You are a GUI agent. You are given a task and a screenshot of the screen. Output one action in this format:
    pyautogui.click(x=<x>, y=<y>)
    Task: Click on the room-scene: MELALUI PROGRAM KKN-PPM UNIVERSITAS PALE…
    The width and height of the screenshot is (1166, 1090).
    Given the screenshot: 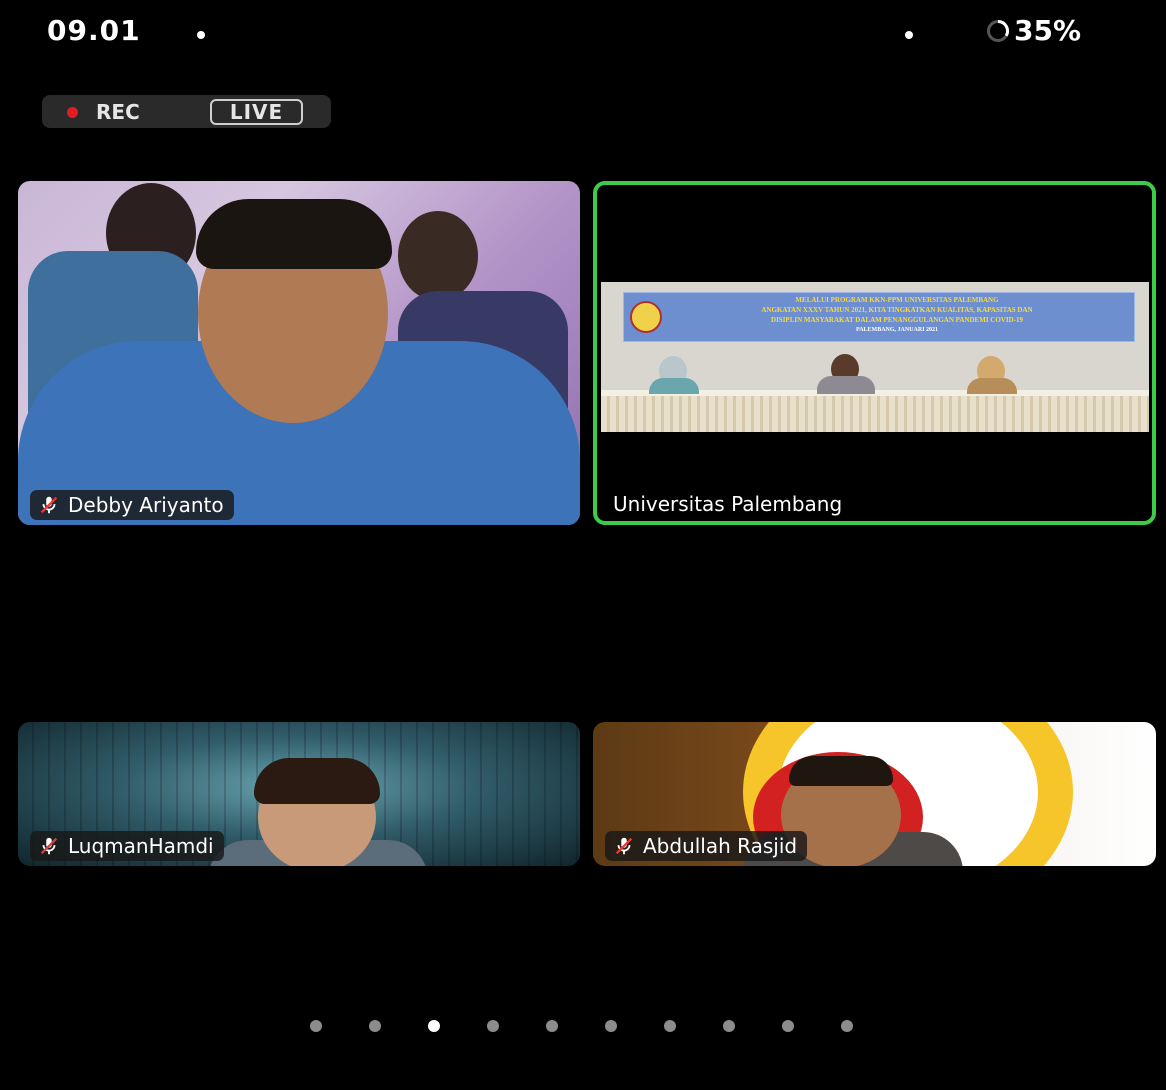 What is the action you would take?
    pyautogui.click(x=875, y=357)
    